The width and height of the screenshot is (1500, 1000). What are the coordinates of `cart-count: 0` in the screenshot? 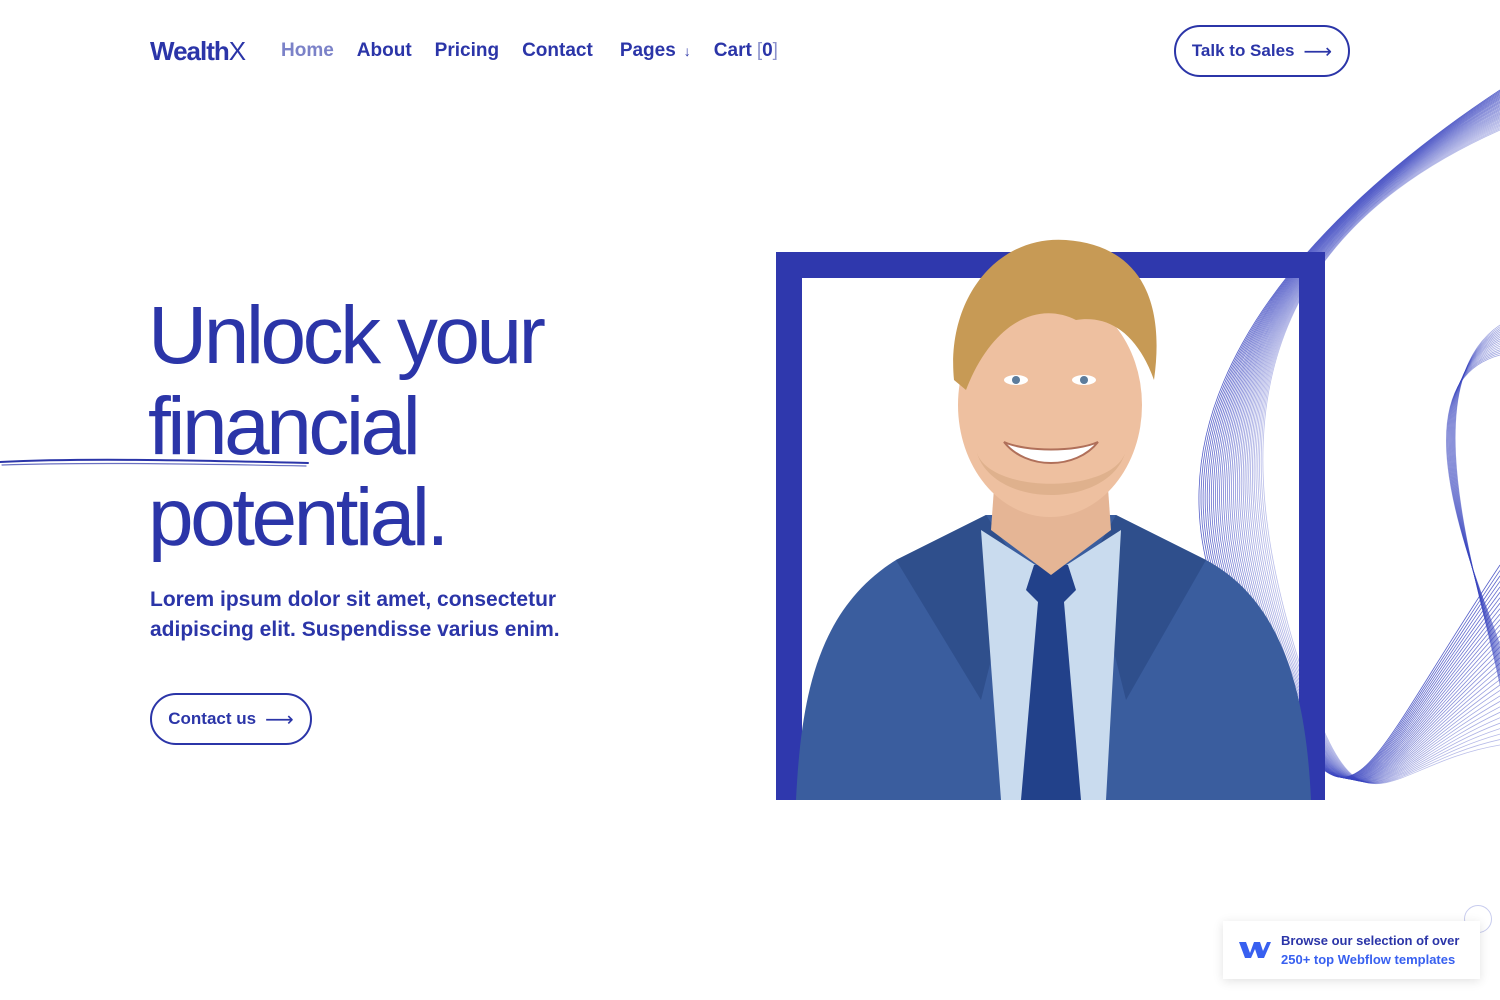 It's located at (767, 50).